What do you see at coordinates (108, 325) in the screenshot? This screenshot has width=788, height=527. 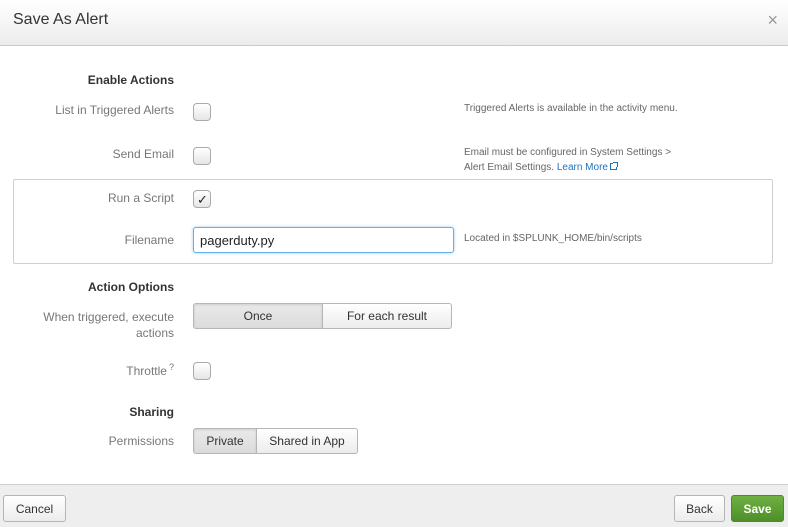 I see `execute-actions-label: When triggered, execute actions` at bounding box center [108, 325].